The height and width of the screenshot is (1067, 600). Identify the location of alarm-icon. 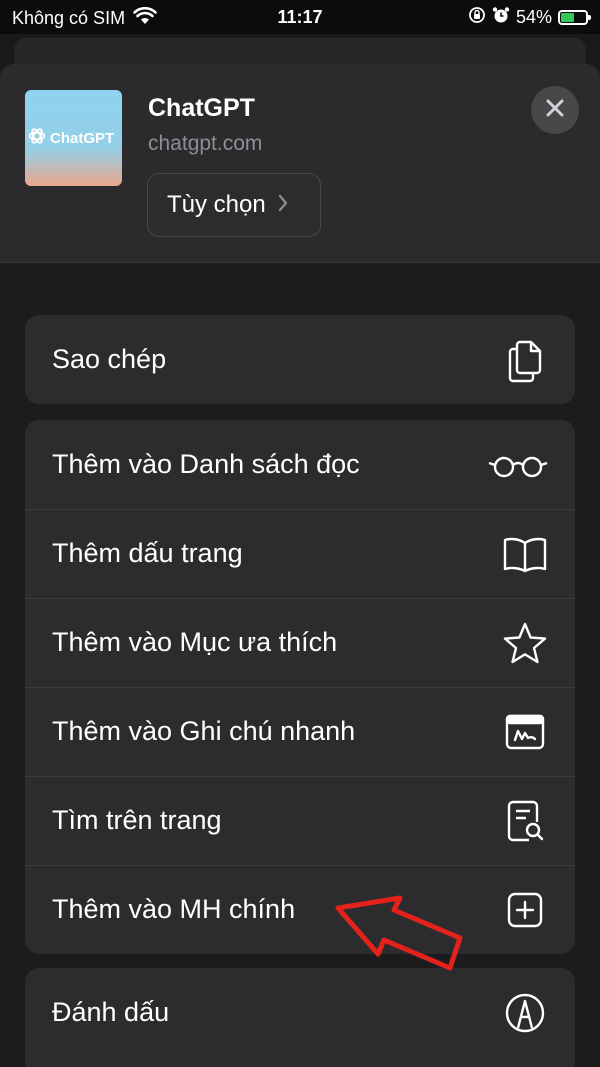
(501, 17).